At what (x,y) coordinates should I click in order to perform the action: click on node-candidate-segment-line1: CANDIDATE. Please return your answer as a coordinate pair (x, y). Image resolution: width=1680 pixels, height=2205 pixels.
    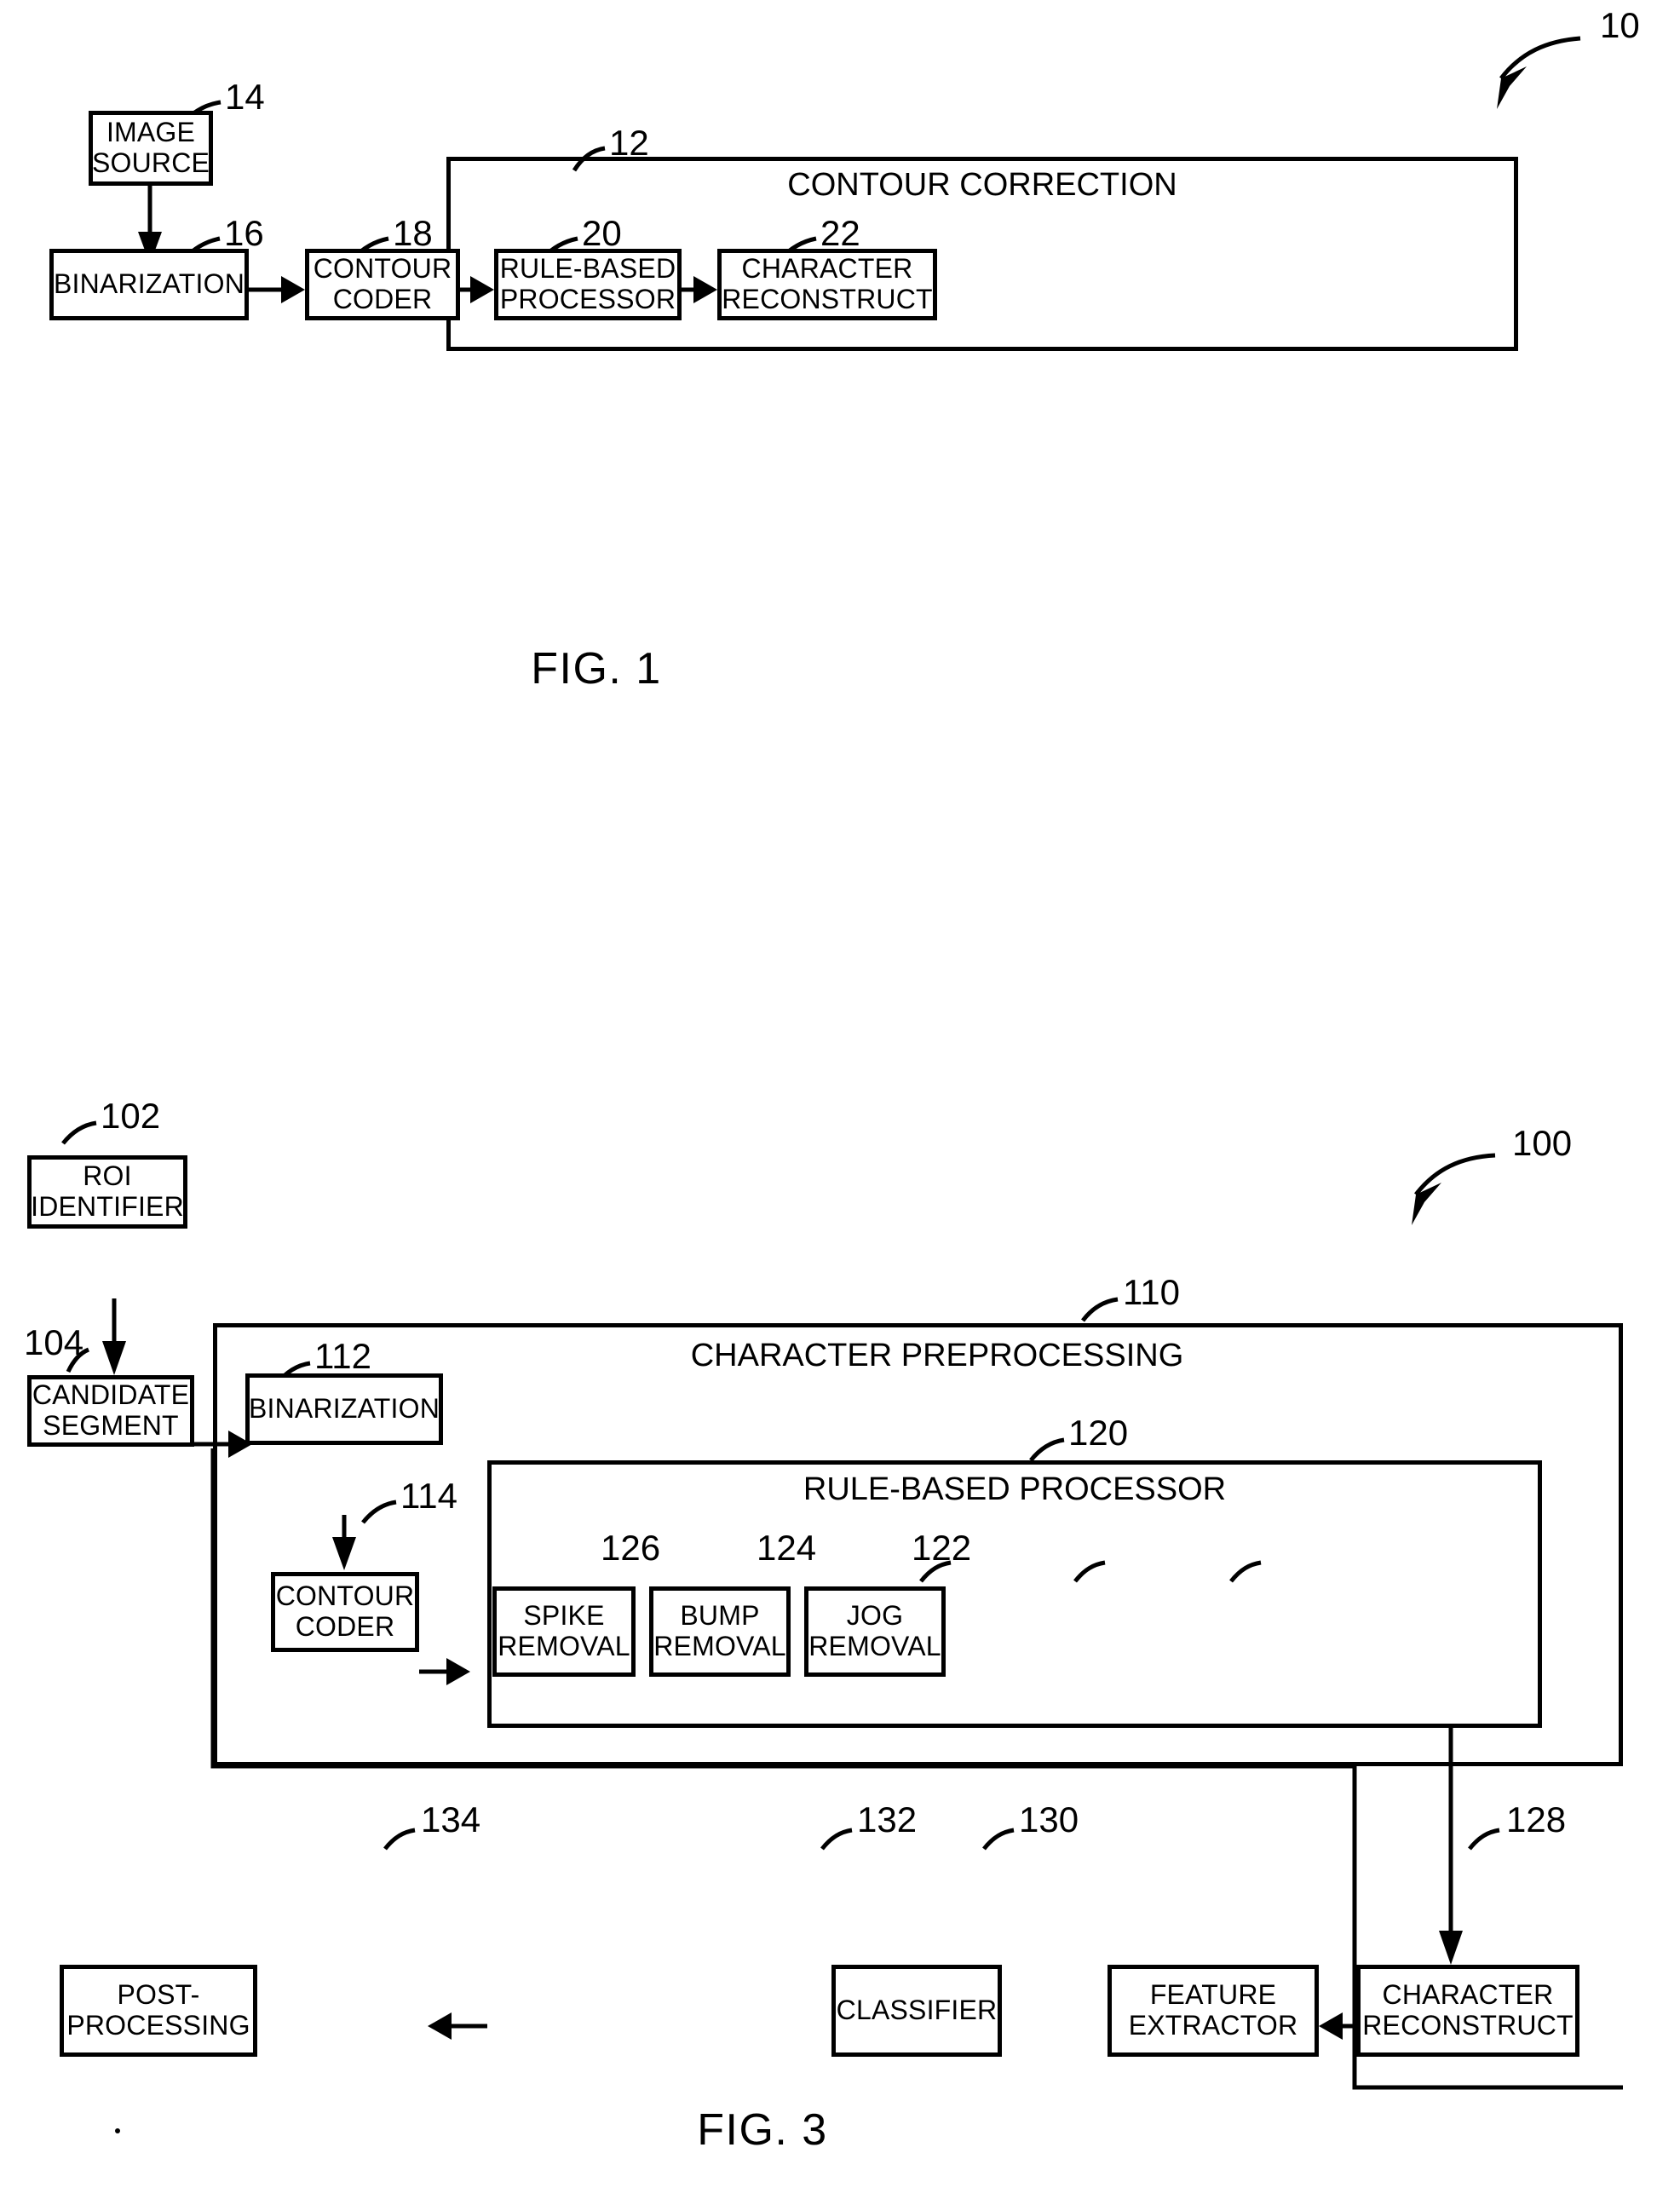
    Looking at the image, I should click on (111, 1395).